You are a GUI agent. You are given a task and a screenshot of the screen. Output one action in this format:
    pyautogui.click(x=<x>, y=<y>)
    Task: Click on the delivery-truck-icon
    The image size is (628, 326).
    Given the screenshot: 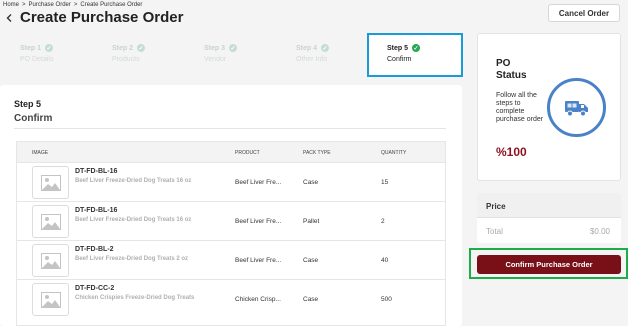 What is the action you would take?
    pyautogui.click(x=576, y=108)
    